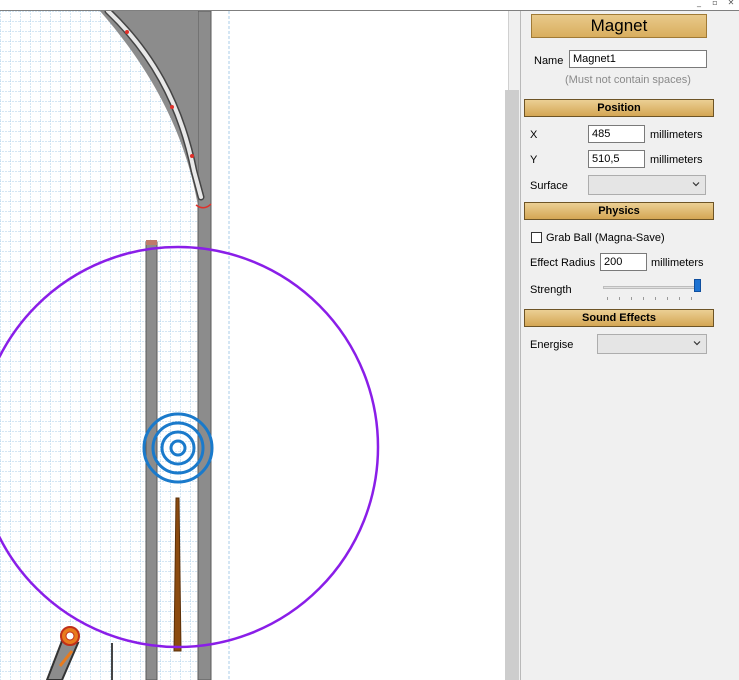  Describe the element at coordinates (369, 5) in the screenshot. I see `window-top-strip: _ ▫ ✕` at that location.